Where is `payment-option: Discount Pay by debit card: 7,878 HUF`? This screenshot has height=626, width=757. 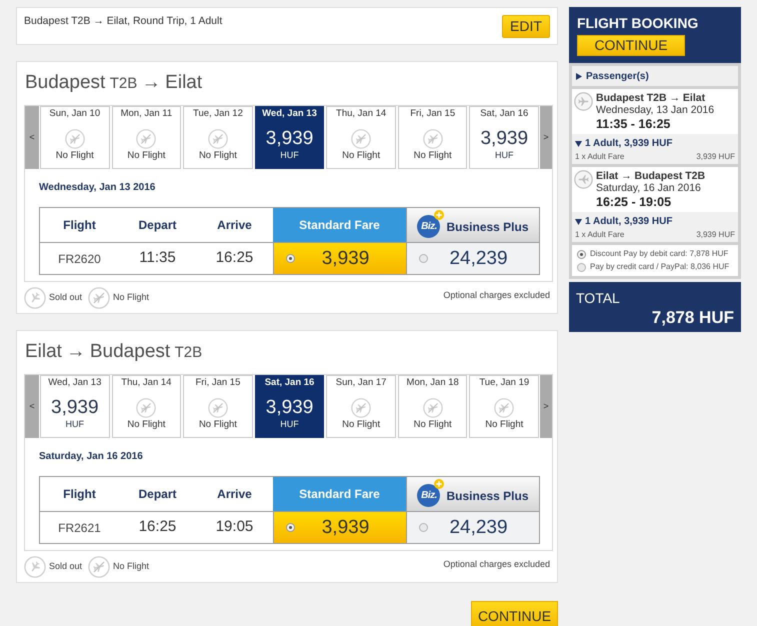
payment-option: Discount Pay by debit card: 7,878 HUF is located at coordinates (656, 254).